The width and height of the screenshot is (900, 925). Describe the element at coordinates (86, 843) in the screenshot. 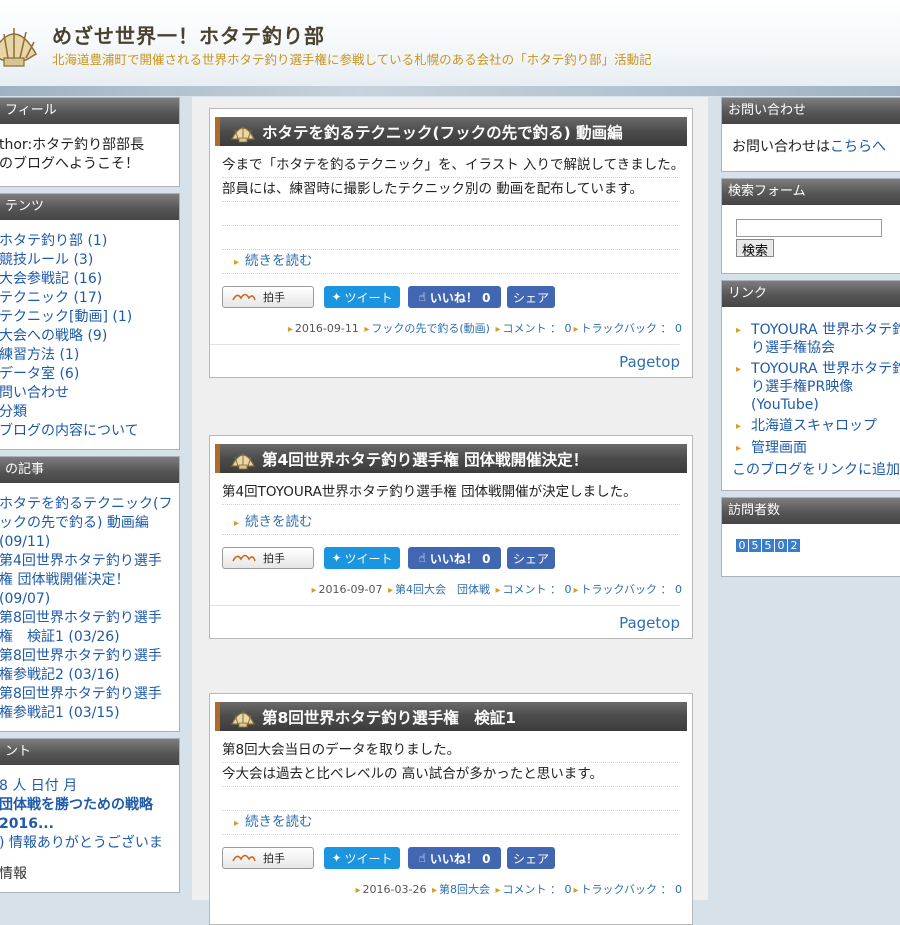

I see `comment-line: ) 情報ありがとうございま` at that location.